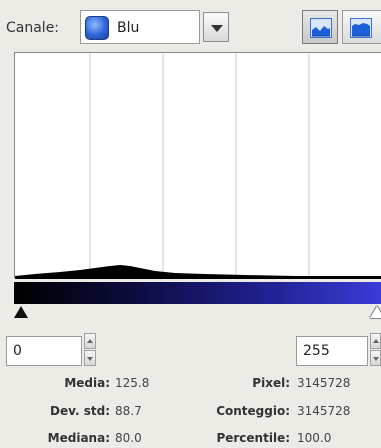 Image resolution: width=381 pixels, height=448 pixels. I want to click on channel-value: Blu, so click(128, 28).